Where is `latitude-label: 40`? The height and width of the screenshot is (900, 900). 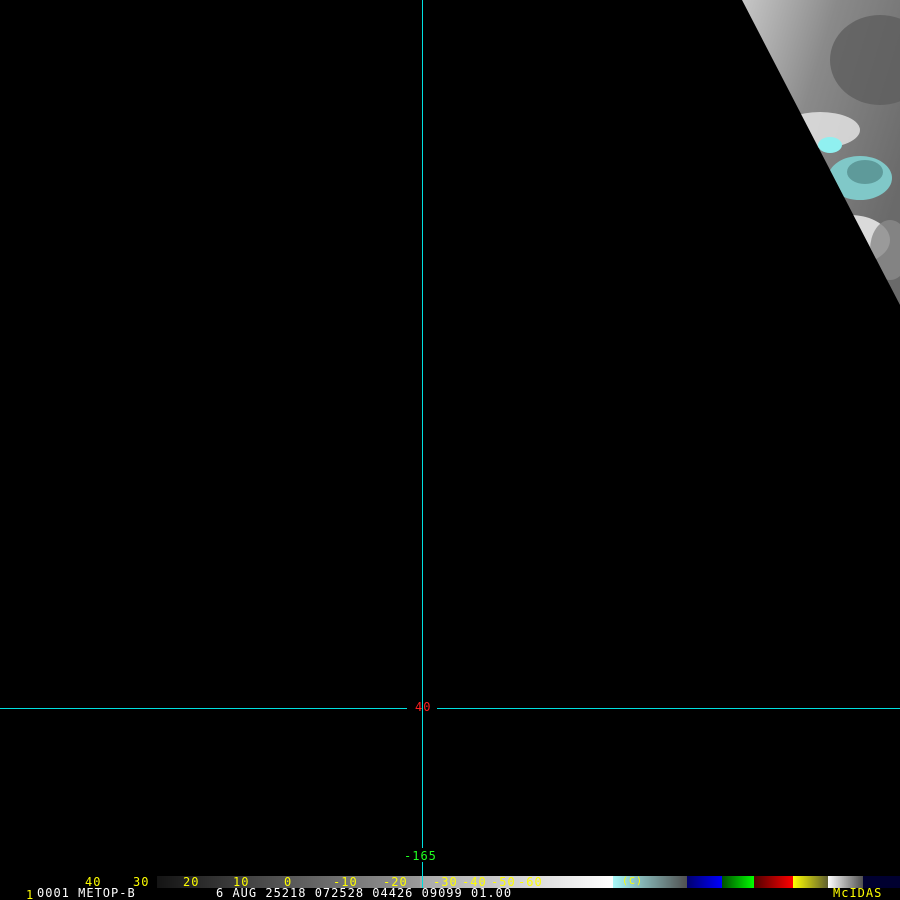 latitude-label: 40 is located at coordinates (423, 707).